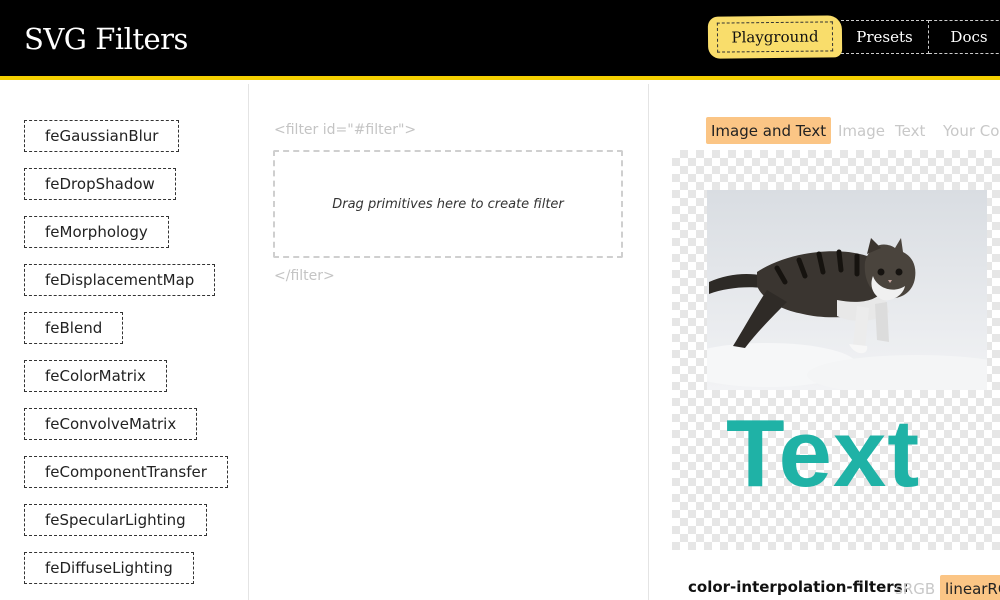  I want to click on preview-tab-text: Text, so click(910, 130).